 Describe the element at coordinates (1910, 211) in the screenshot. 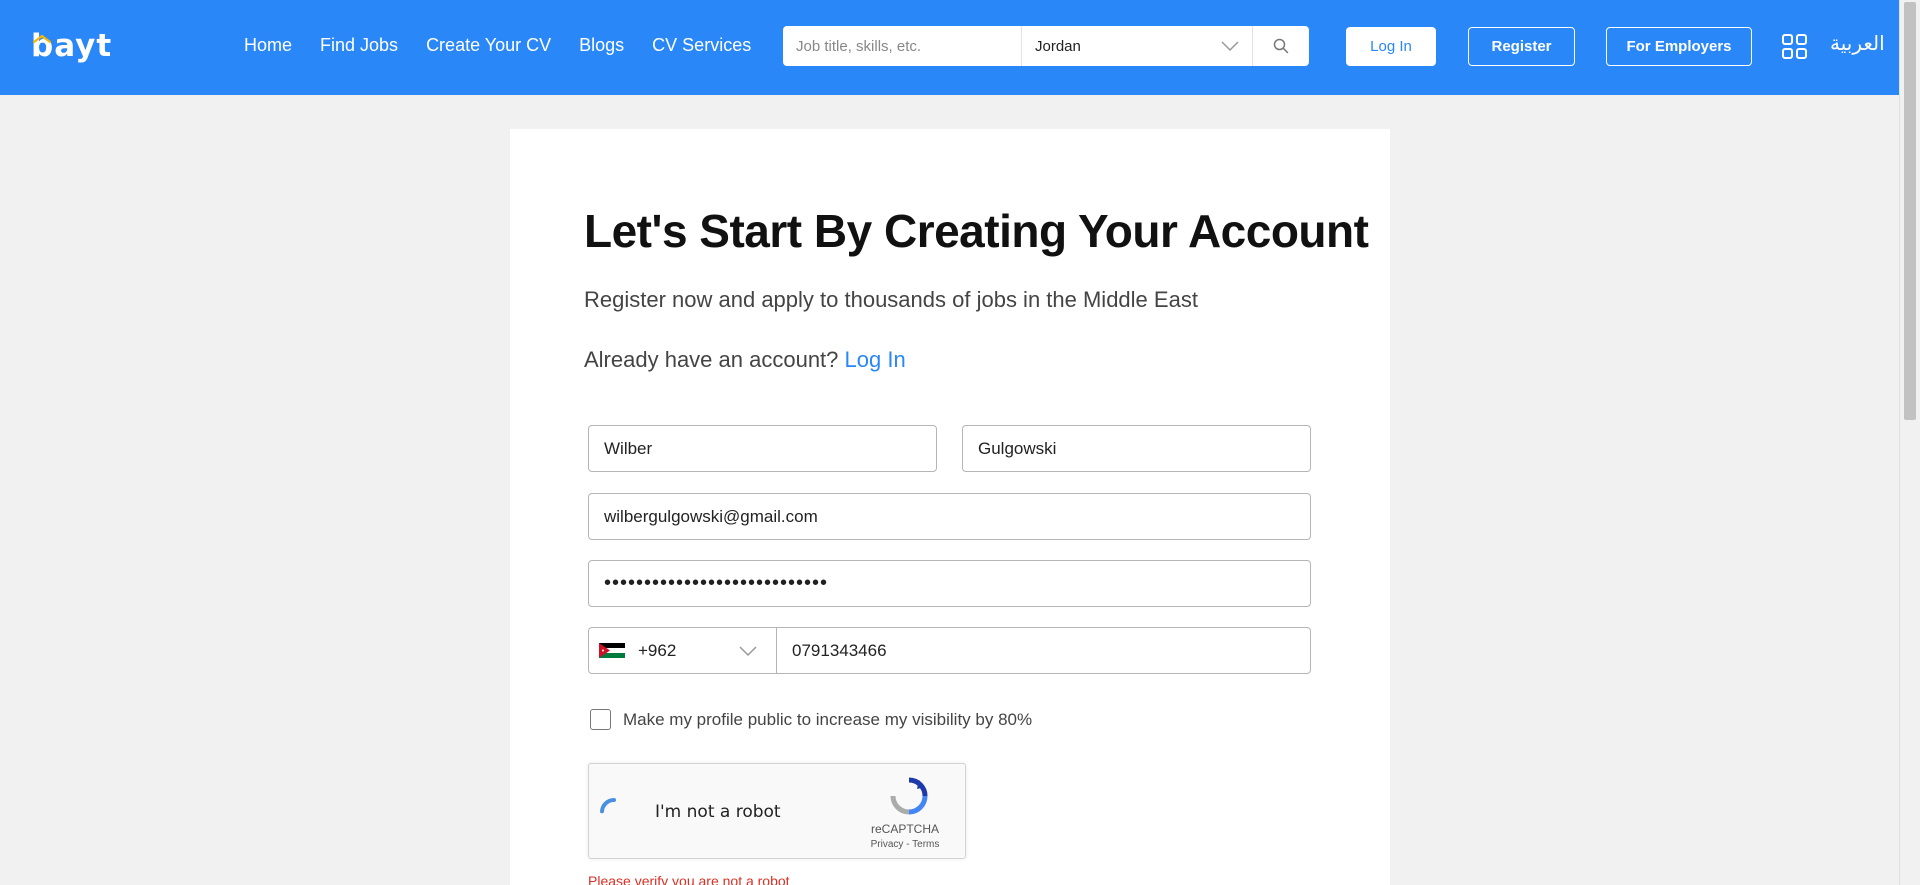

I see `scrollbar-thumb` at that location.